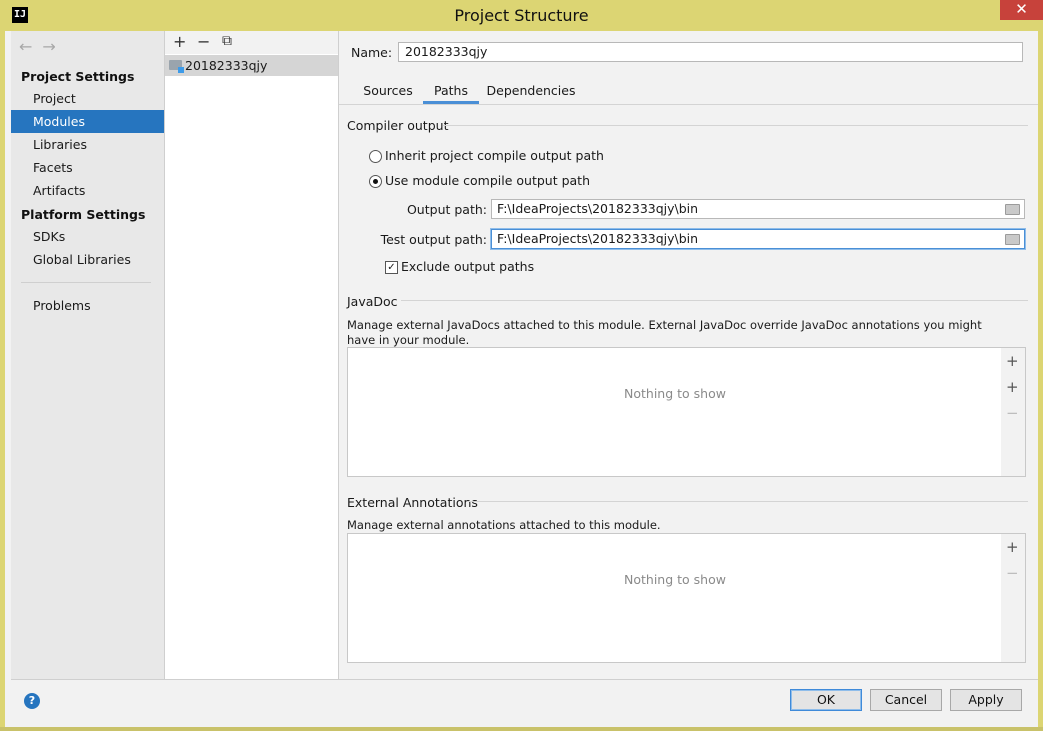  I want to click on nav-arrows: ← →, so click(42, 46).